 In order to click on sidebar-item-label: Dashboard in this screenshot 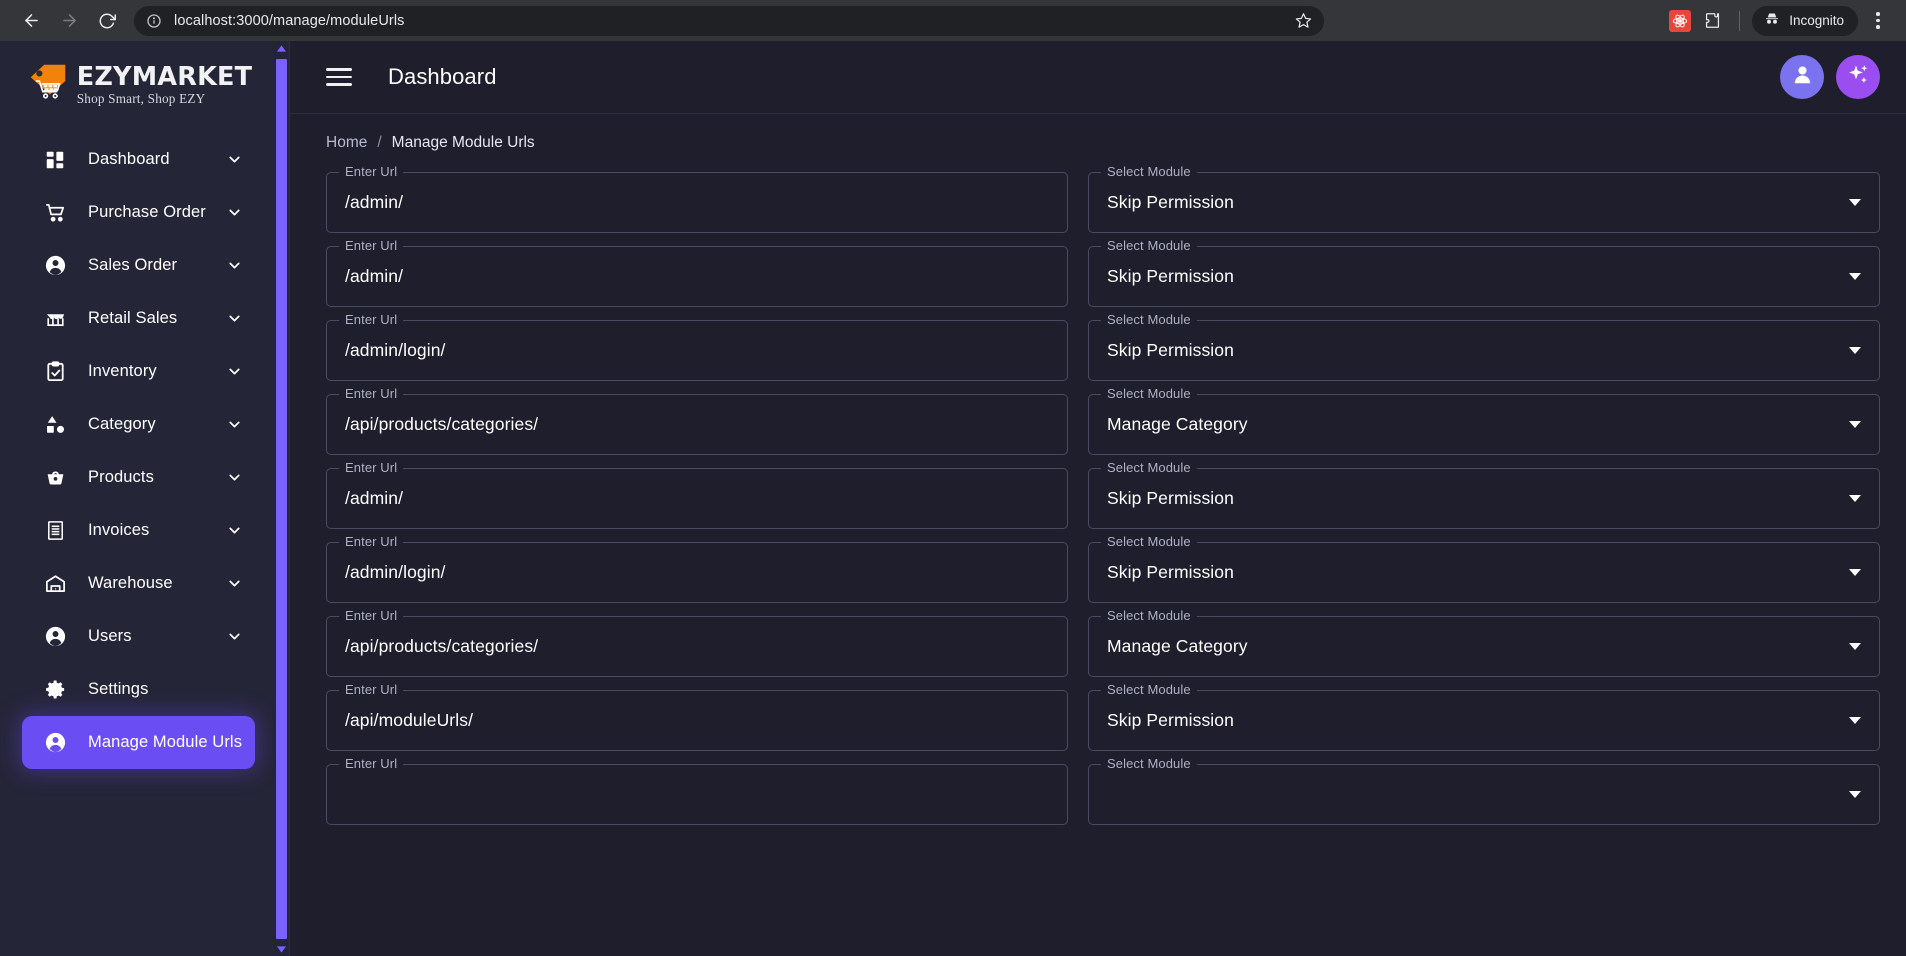, I will do `click(129, 159)`.